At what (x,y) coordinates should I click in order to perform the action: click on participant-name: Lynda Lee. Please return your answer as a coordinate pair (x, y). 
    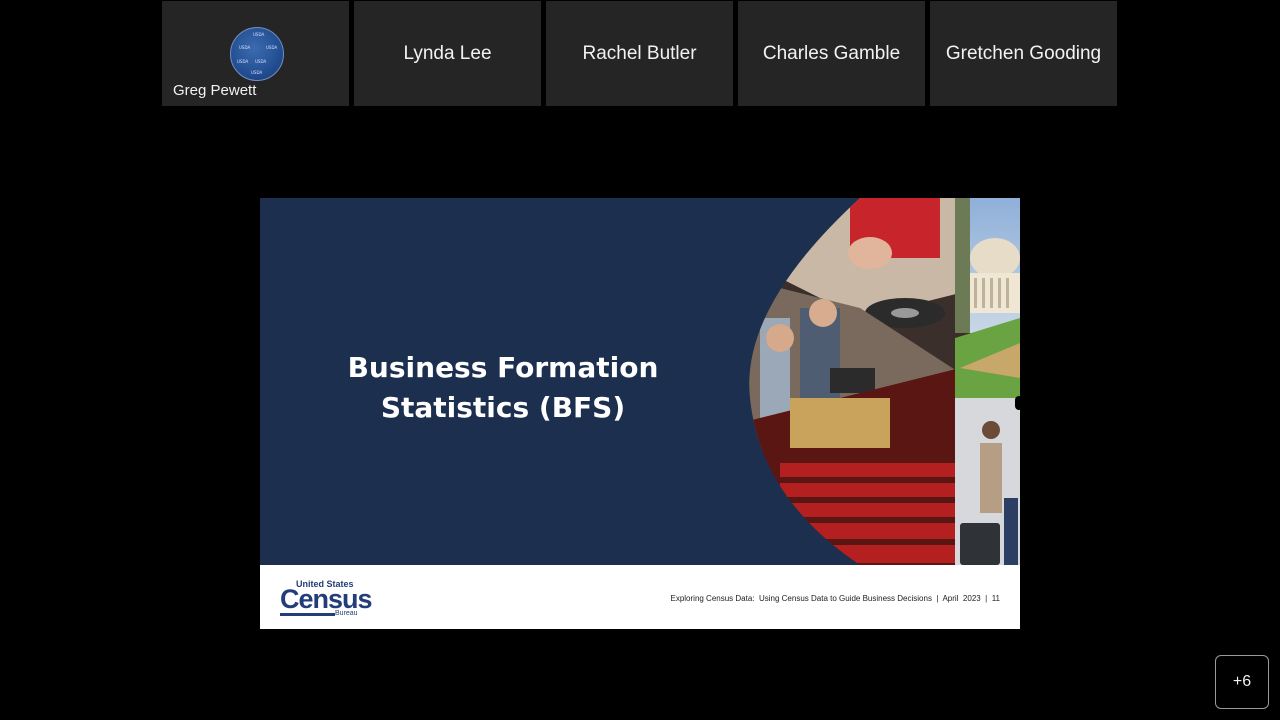
    Looking at the image, I should click on (447, 53).